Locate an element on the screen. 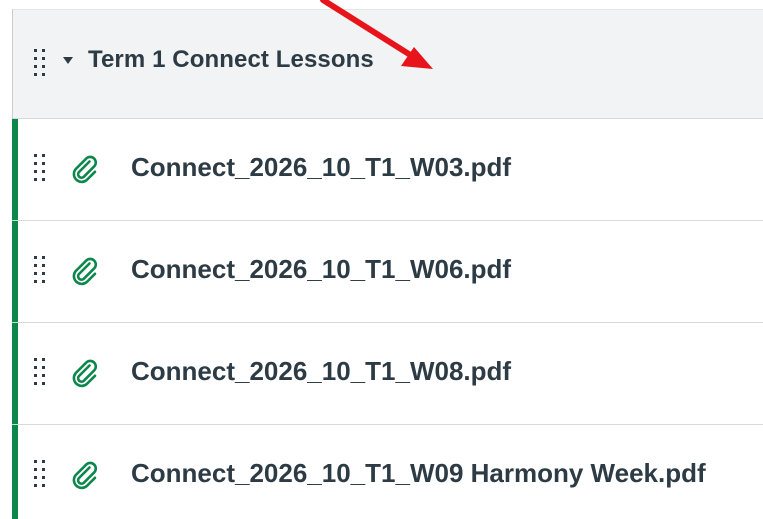  module-item-title: Connect_2026_10_T1_W03.pdf is located at coordinates (321, 167).